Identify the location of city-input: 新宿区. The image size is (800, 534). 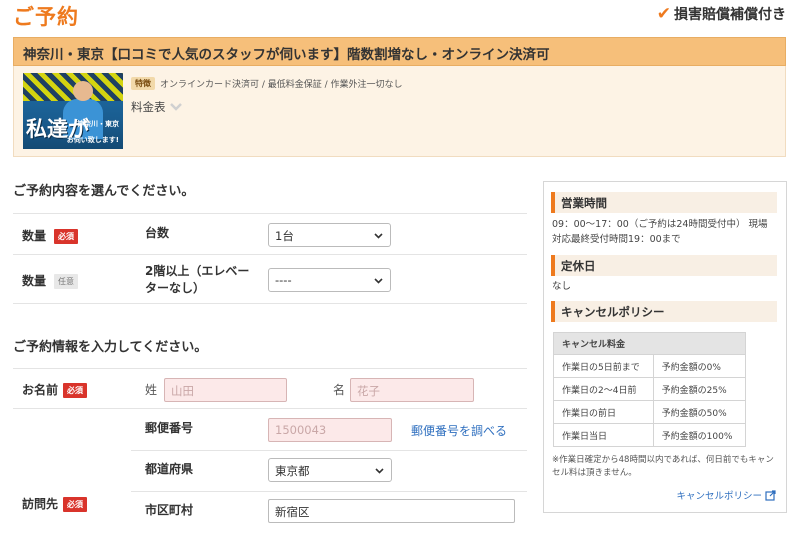
(391, 511).